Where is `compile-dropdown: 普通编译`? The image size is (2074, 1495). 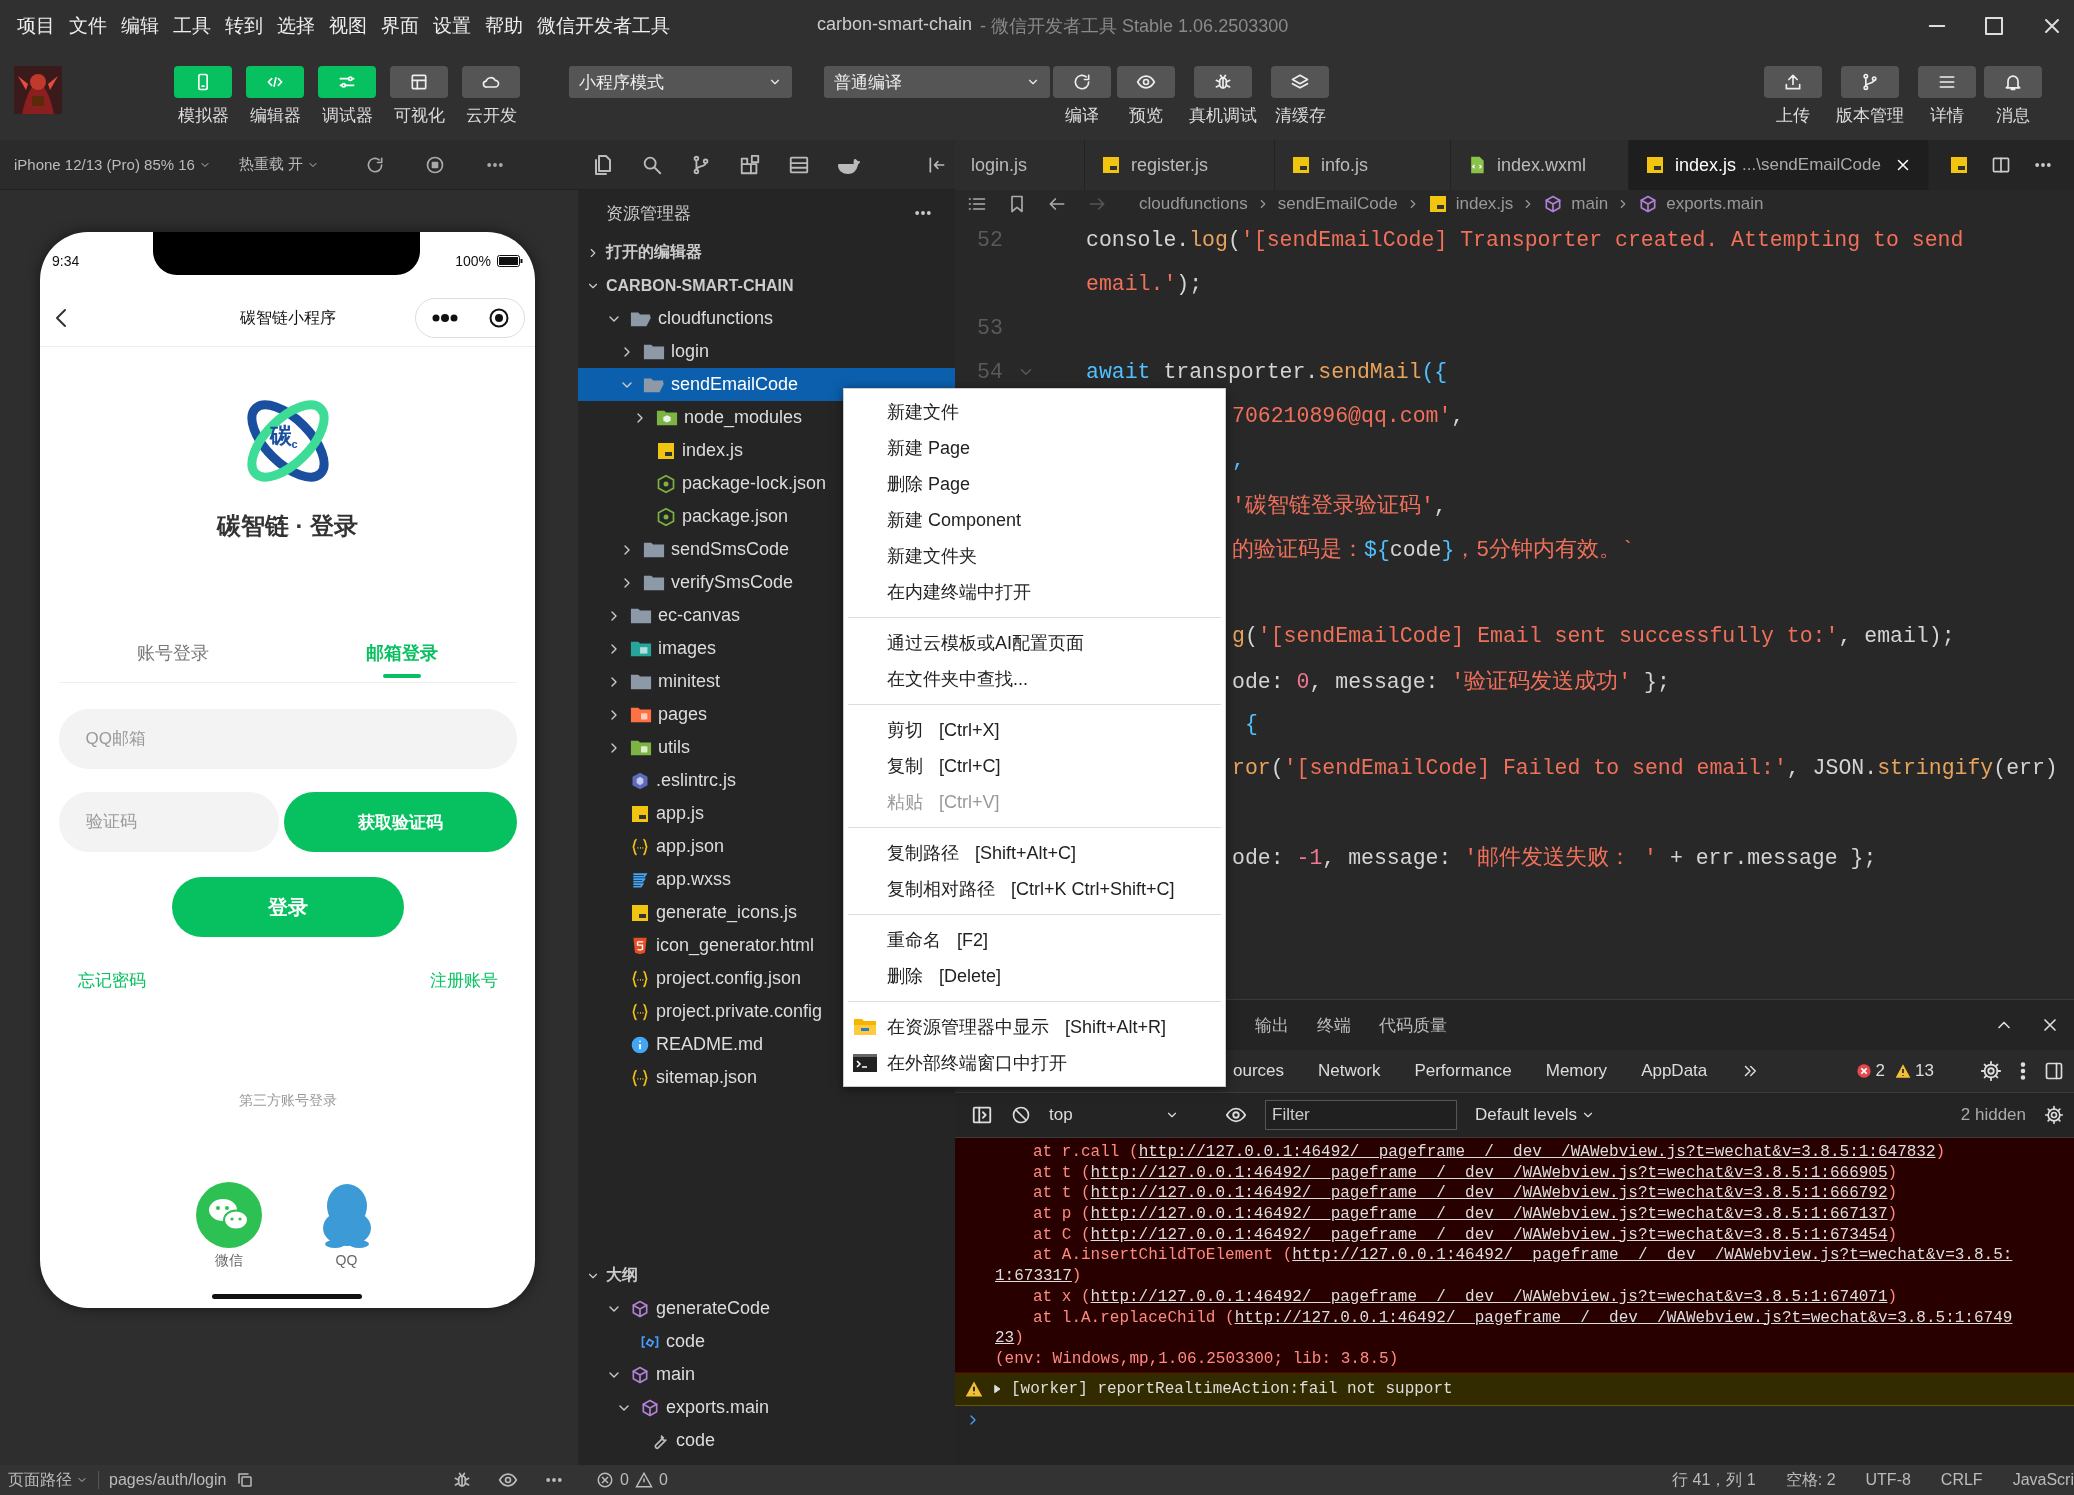 compile-dropdown: 普通编译 is located at coordinates (937, 82).